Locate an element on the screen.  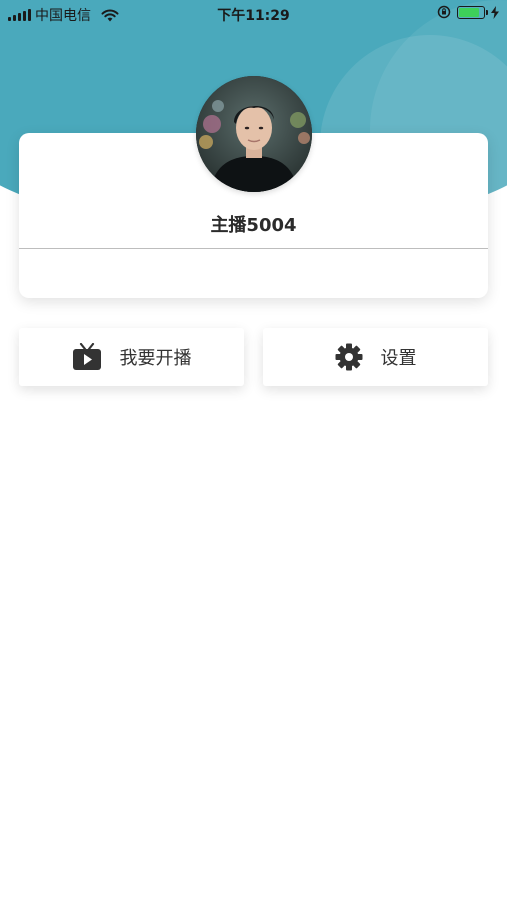
user-avatar is located at coordinates (254, 134).